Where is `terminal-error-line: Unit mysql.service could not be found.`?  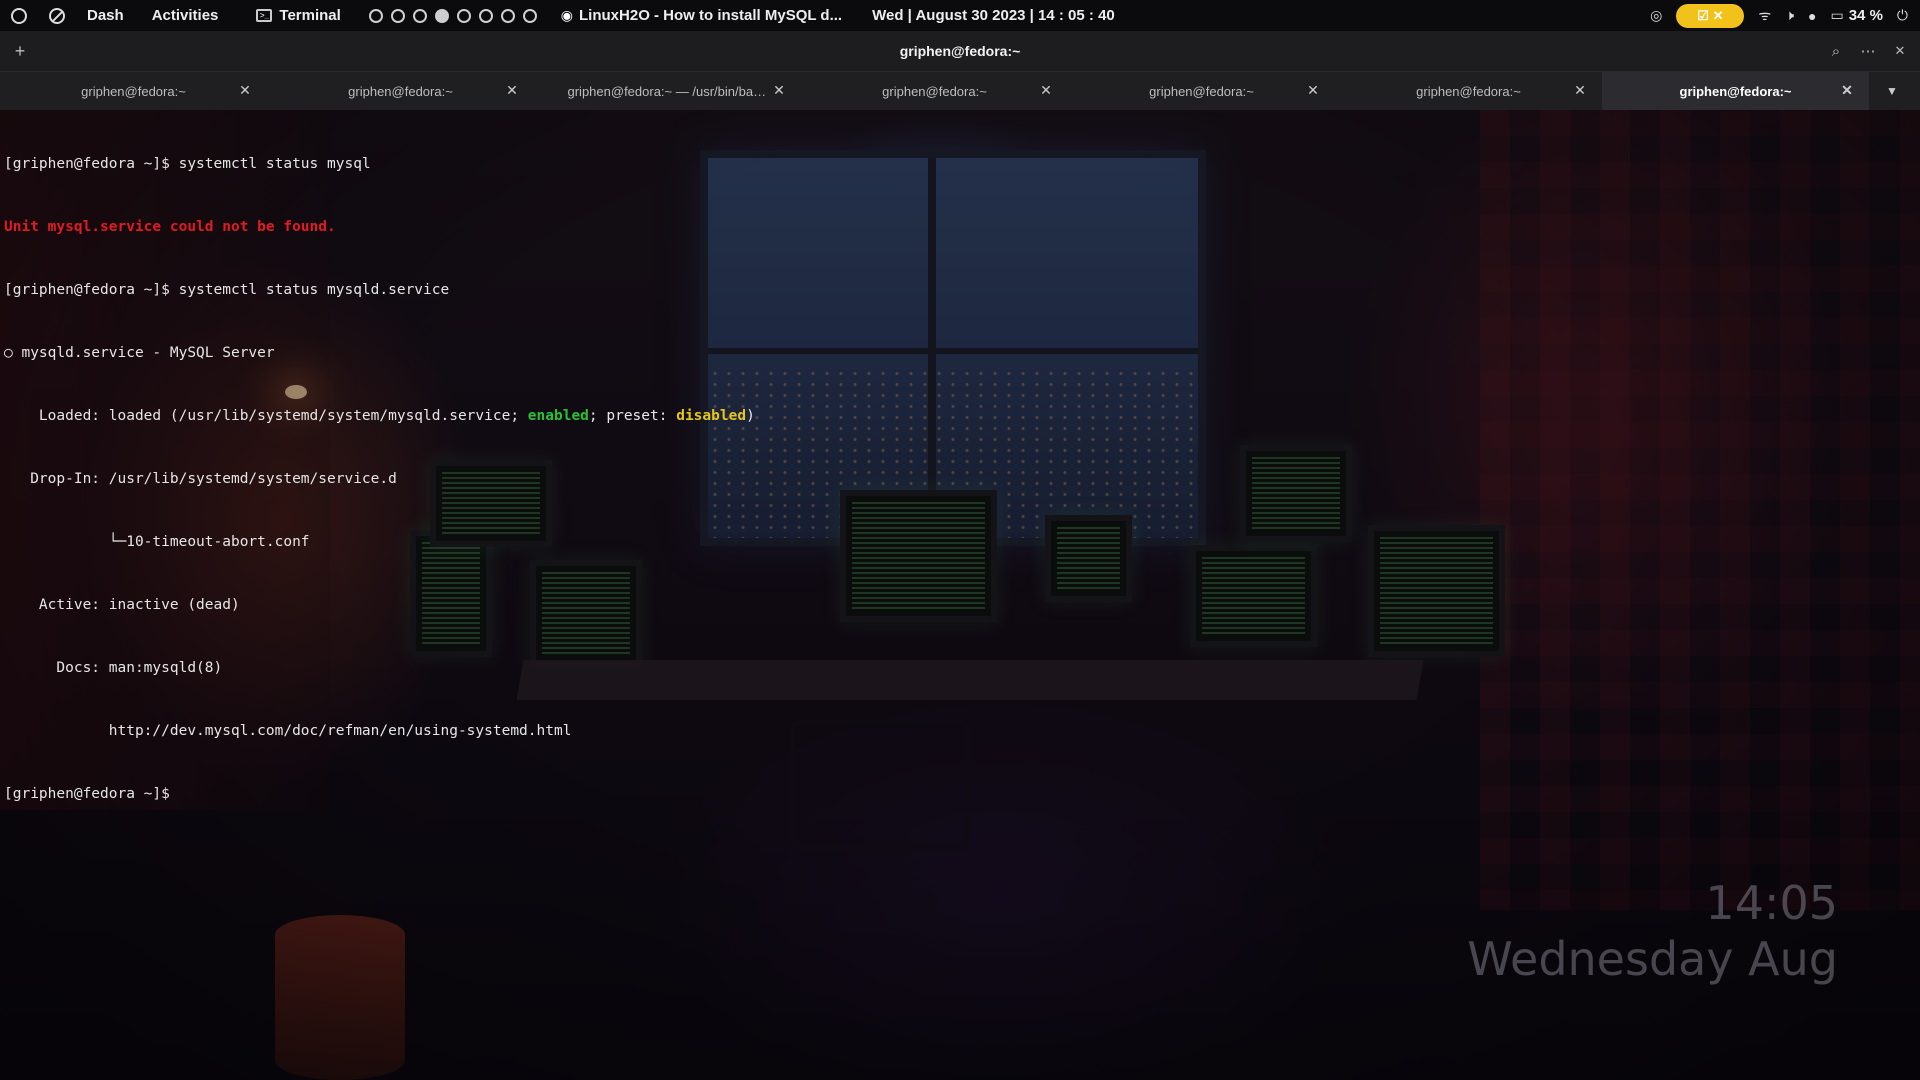 terminal-error-line: Unit mysql.service could not be found. is located at coordinates (170, 227).